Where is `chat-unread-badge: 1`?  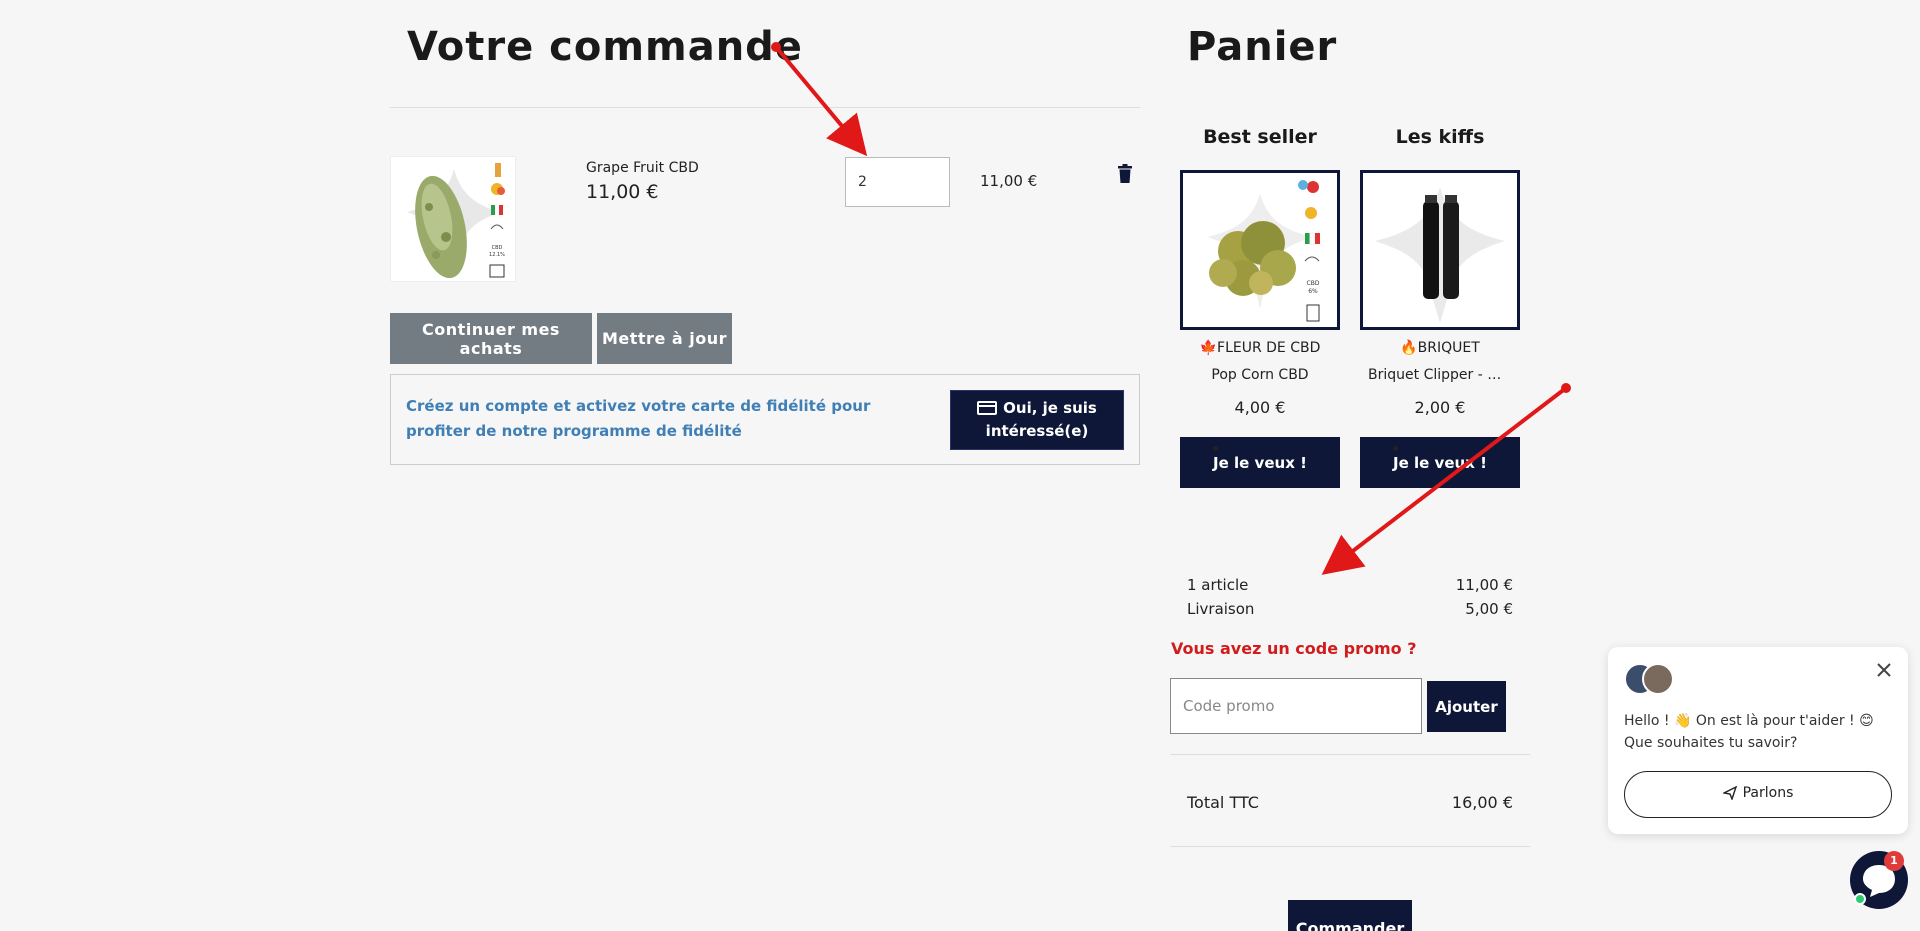
chat-unread-badge: 1 is located at coordinates (1894, 861).